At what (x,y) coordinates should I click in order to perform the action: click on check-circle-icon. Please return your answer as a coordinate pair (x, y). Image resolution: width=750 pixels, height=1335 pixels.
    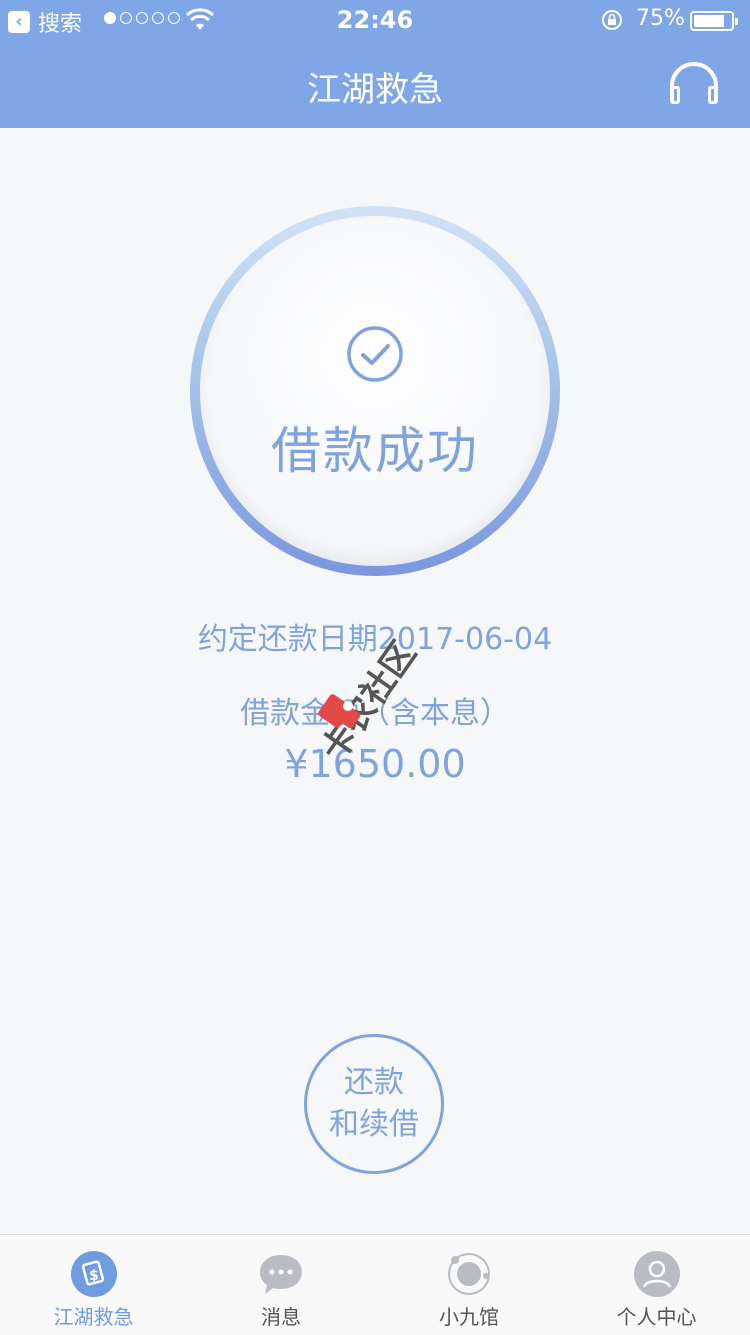
    Looking at the image, I should click on (375, 354).